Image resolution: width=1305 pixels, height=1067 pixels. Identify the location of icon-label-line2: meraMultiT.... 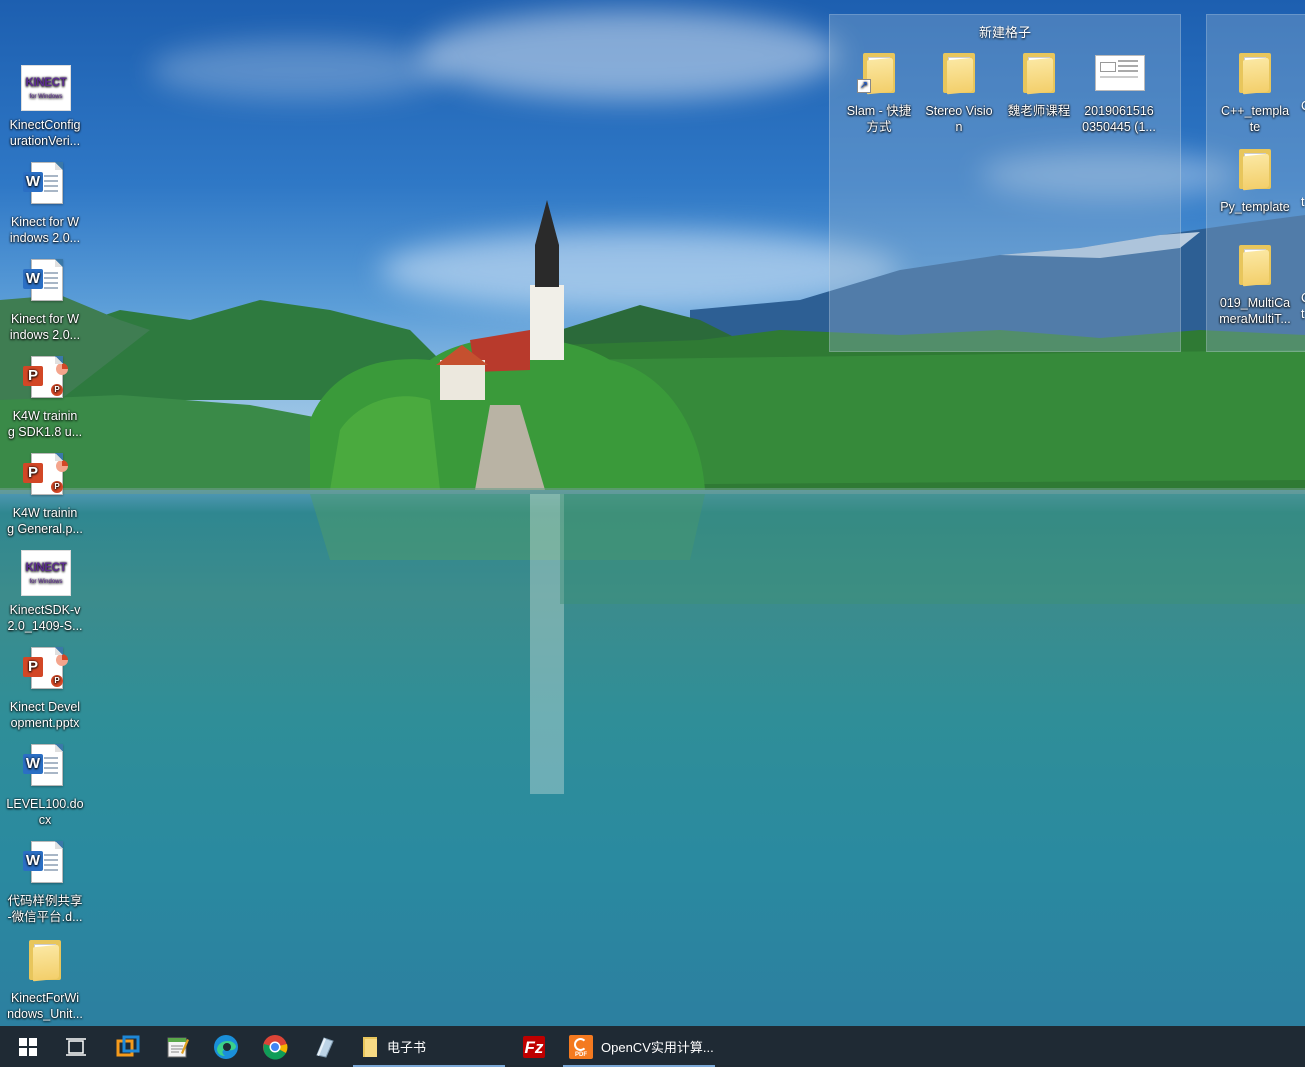
(1255, 319).